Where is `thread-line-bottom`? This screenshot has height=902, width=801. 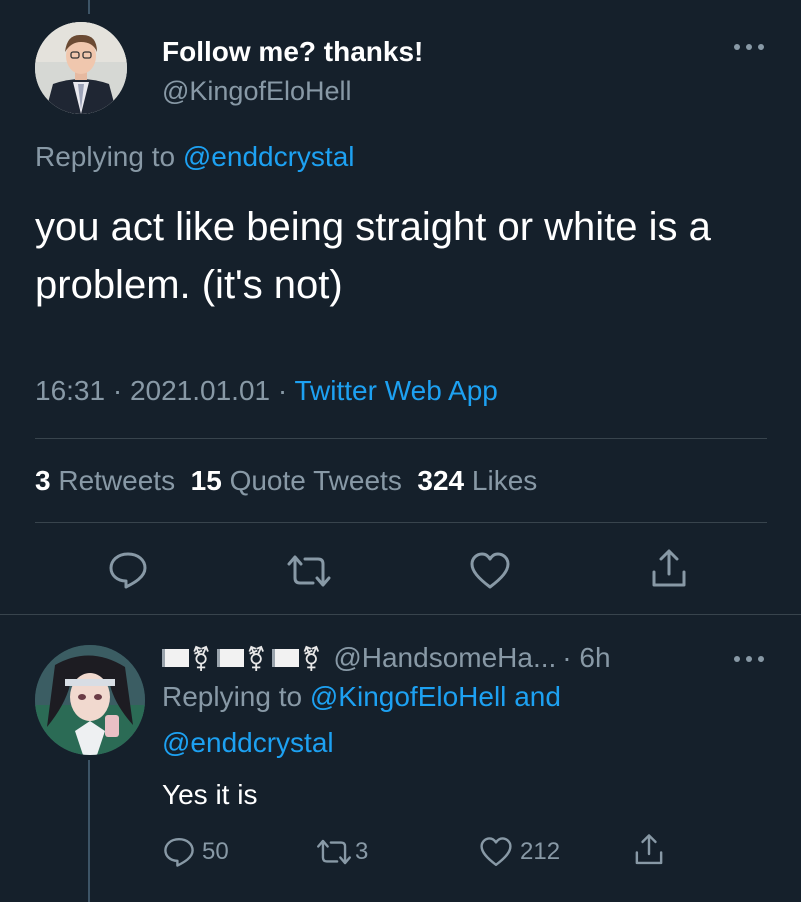 thread-line-bottom is located at coordinates (89, 831).